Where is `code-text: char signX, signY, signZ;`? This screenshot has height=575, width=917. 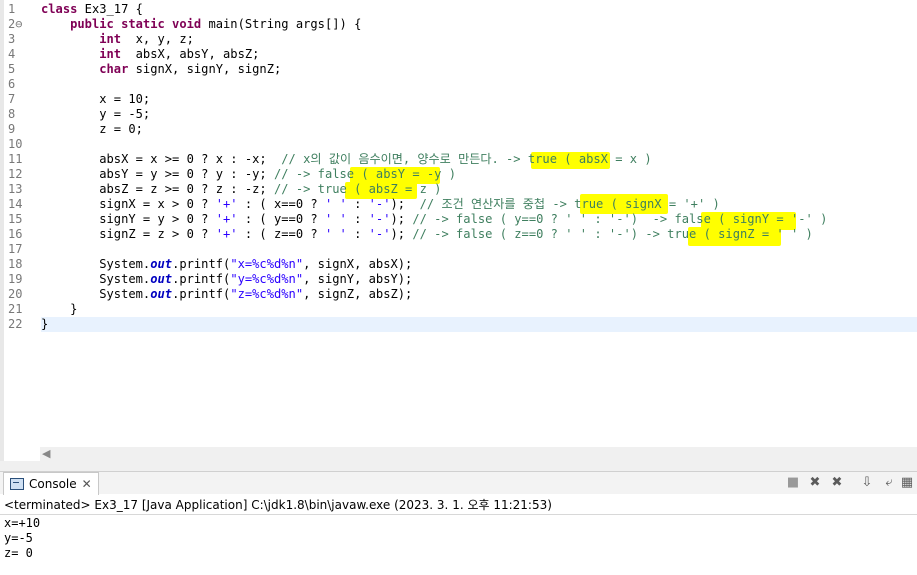
code-text: char signX, signY, signZ; is located at coordinates (161, 69).